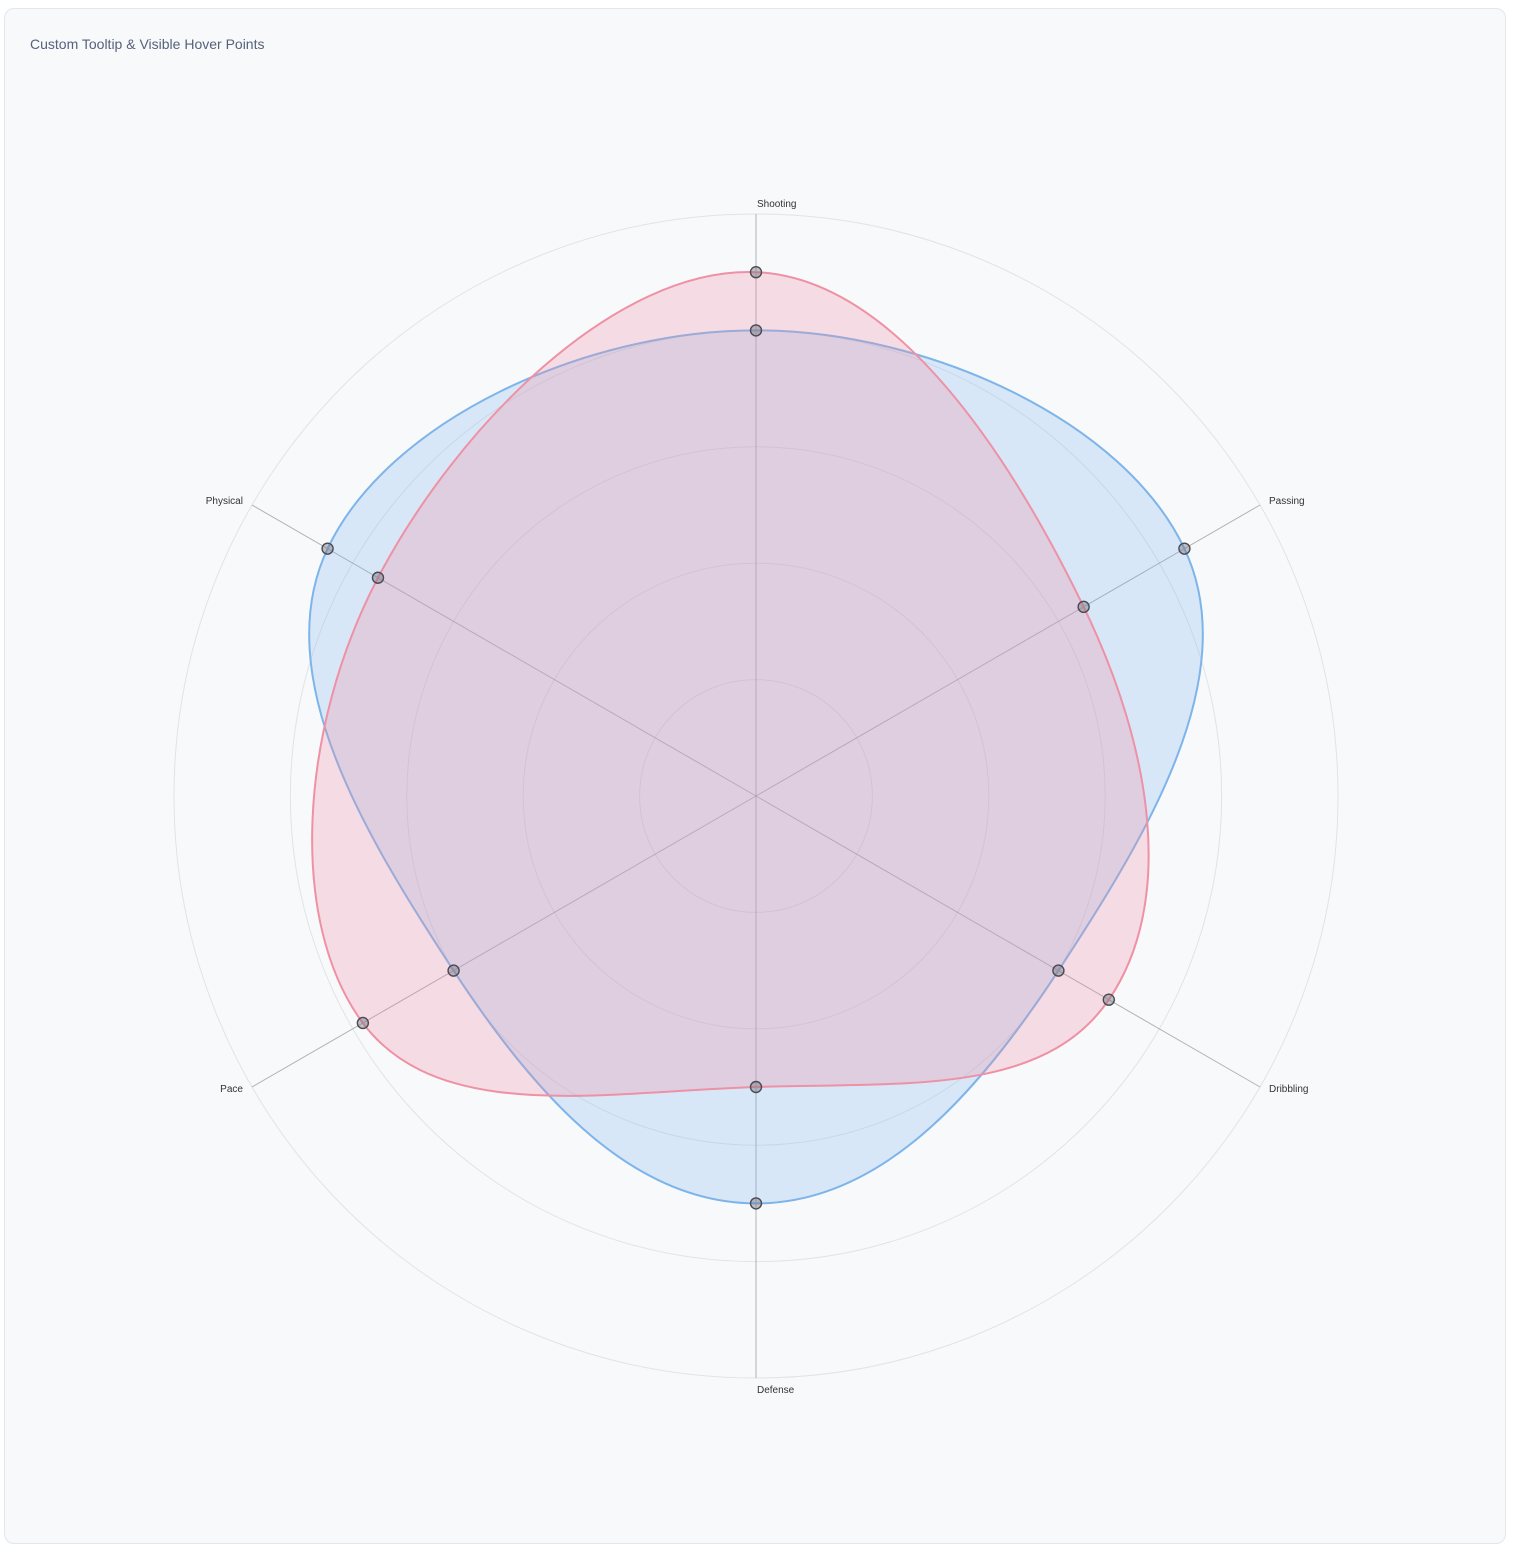 The image size is (1516, 1546). I want to click on axis-label-shooting: Shooting, so click(776, 204).